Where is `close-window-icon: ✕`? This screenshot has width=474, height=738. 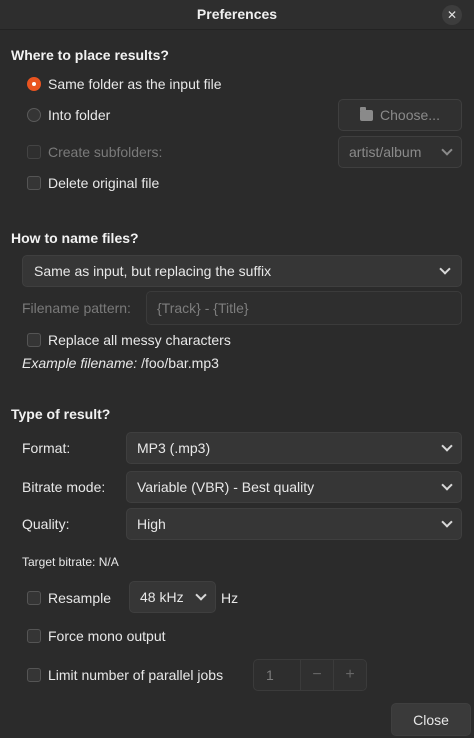 close-window-icon: ✕ is located at coordinates (452, 15).